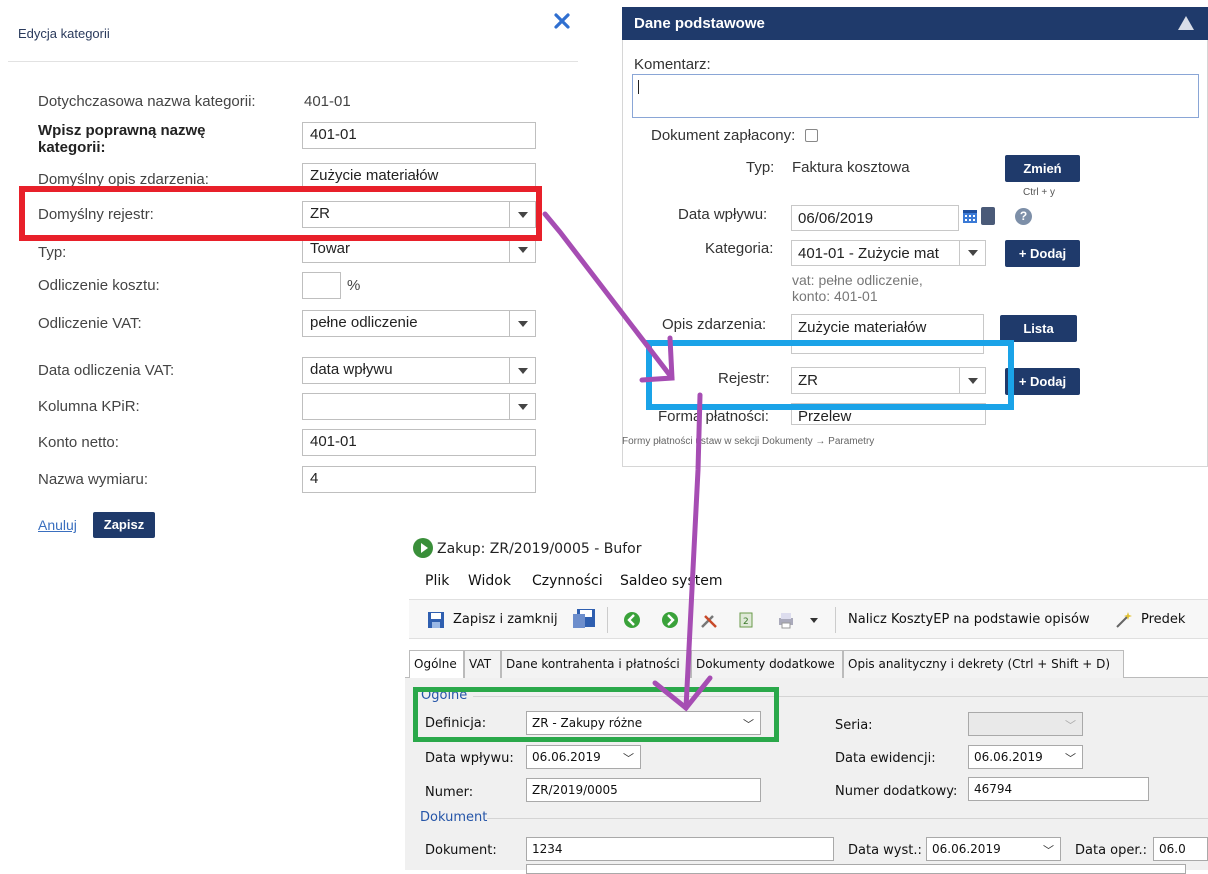  What do you see at coordinates (608, 296) in the screenshot?
I see `arrow-red-to-blue` at bounding box center [608, 296].